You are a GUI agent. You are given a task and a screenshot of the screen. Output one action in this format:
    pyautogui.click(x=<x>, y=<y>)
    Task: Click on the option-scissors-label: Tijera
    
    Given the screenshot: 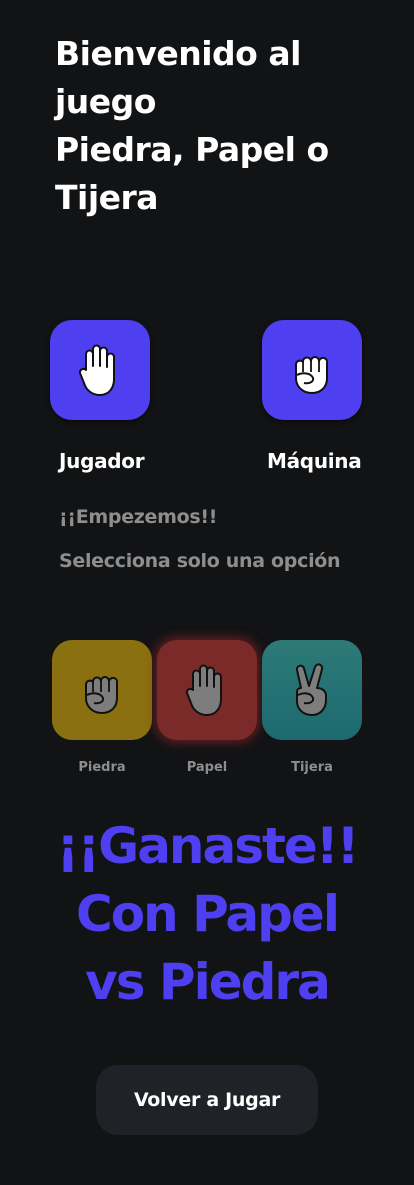 What is the action you would take?
    pyautogui.click(x=312, y=767)
    